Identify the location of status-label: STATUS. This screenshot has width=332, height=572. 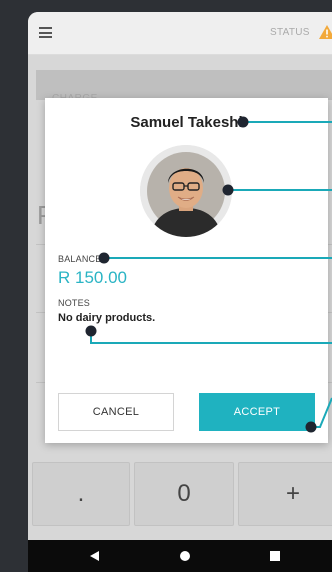
(290, 32).